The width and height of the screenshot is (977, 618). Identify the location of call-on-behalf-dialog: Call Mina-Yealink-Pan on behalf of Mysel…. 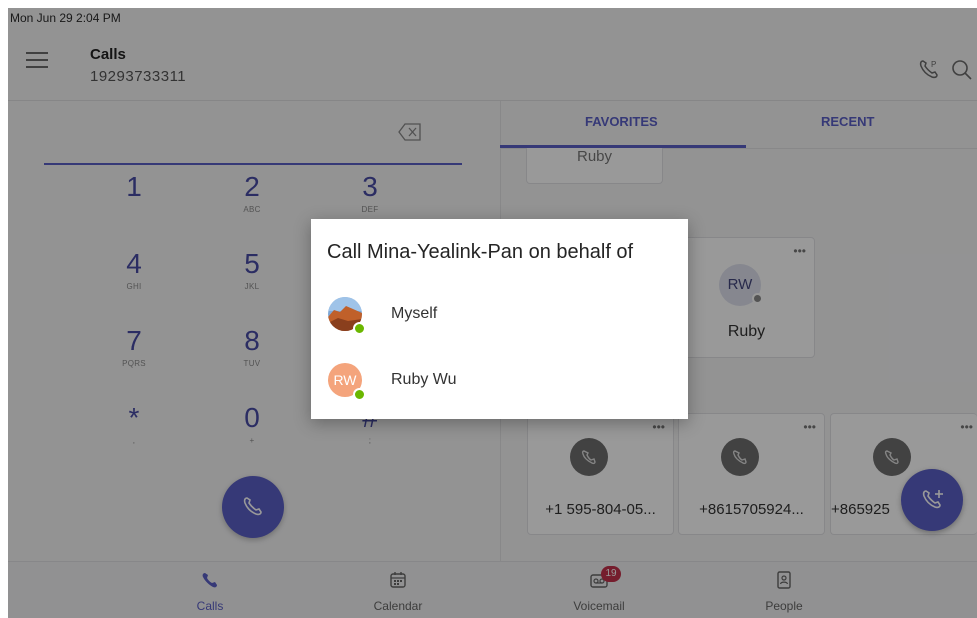
(499, 319).